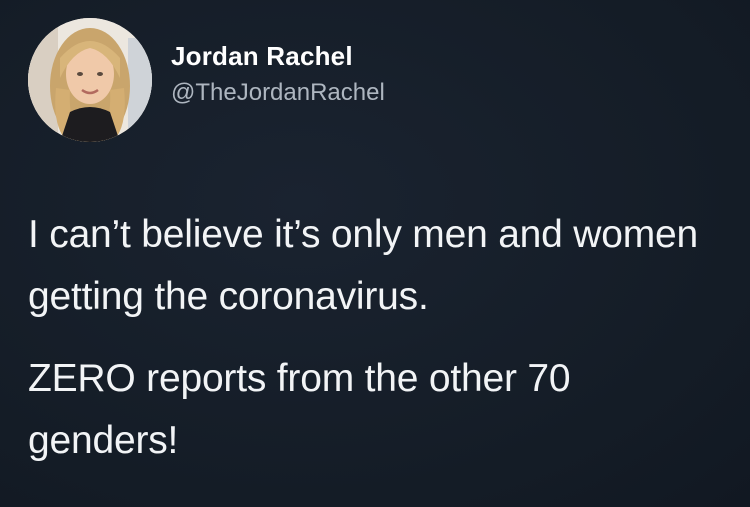 This screenshot has height=507, width=750. I want to click on tweet-paragraph-2: ZERO reports from the other 70 genders!, so click(299, 409).